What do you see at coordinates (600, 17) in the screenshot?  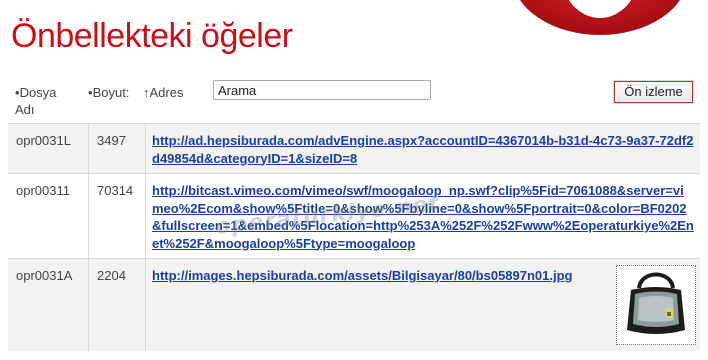 I see `opera-logo-icon` at bounding box center [600, 17].